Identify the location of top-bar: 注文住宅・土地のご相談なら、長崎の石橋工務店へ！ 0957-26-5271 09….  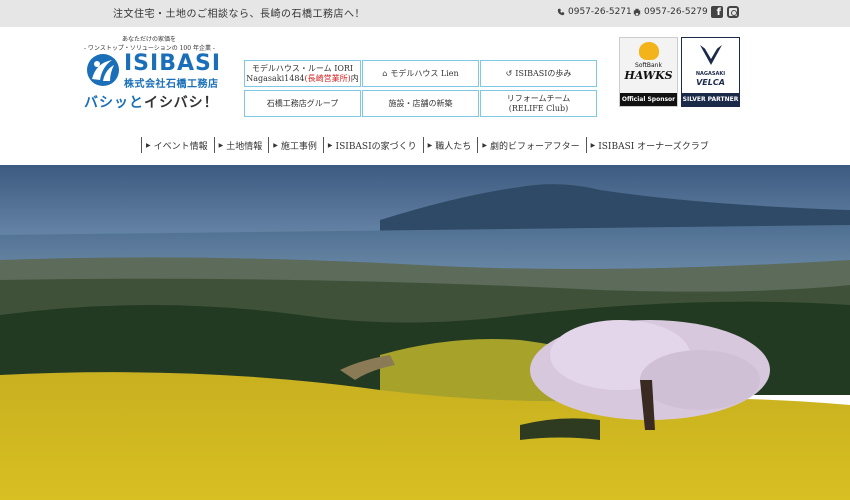
(425, 13).